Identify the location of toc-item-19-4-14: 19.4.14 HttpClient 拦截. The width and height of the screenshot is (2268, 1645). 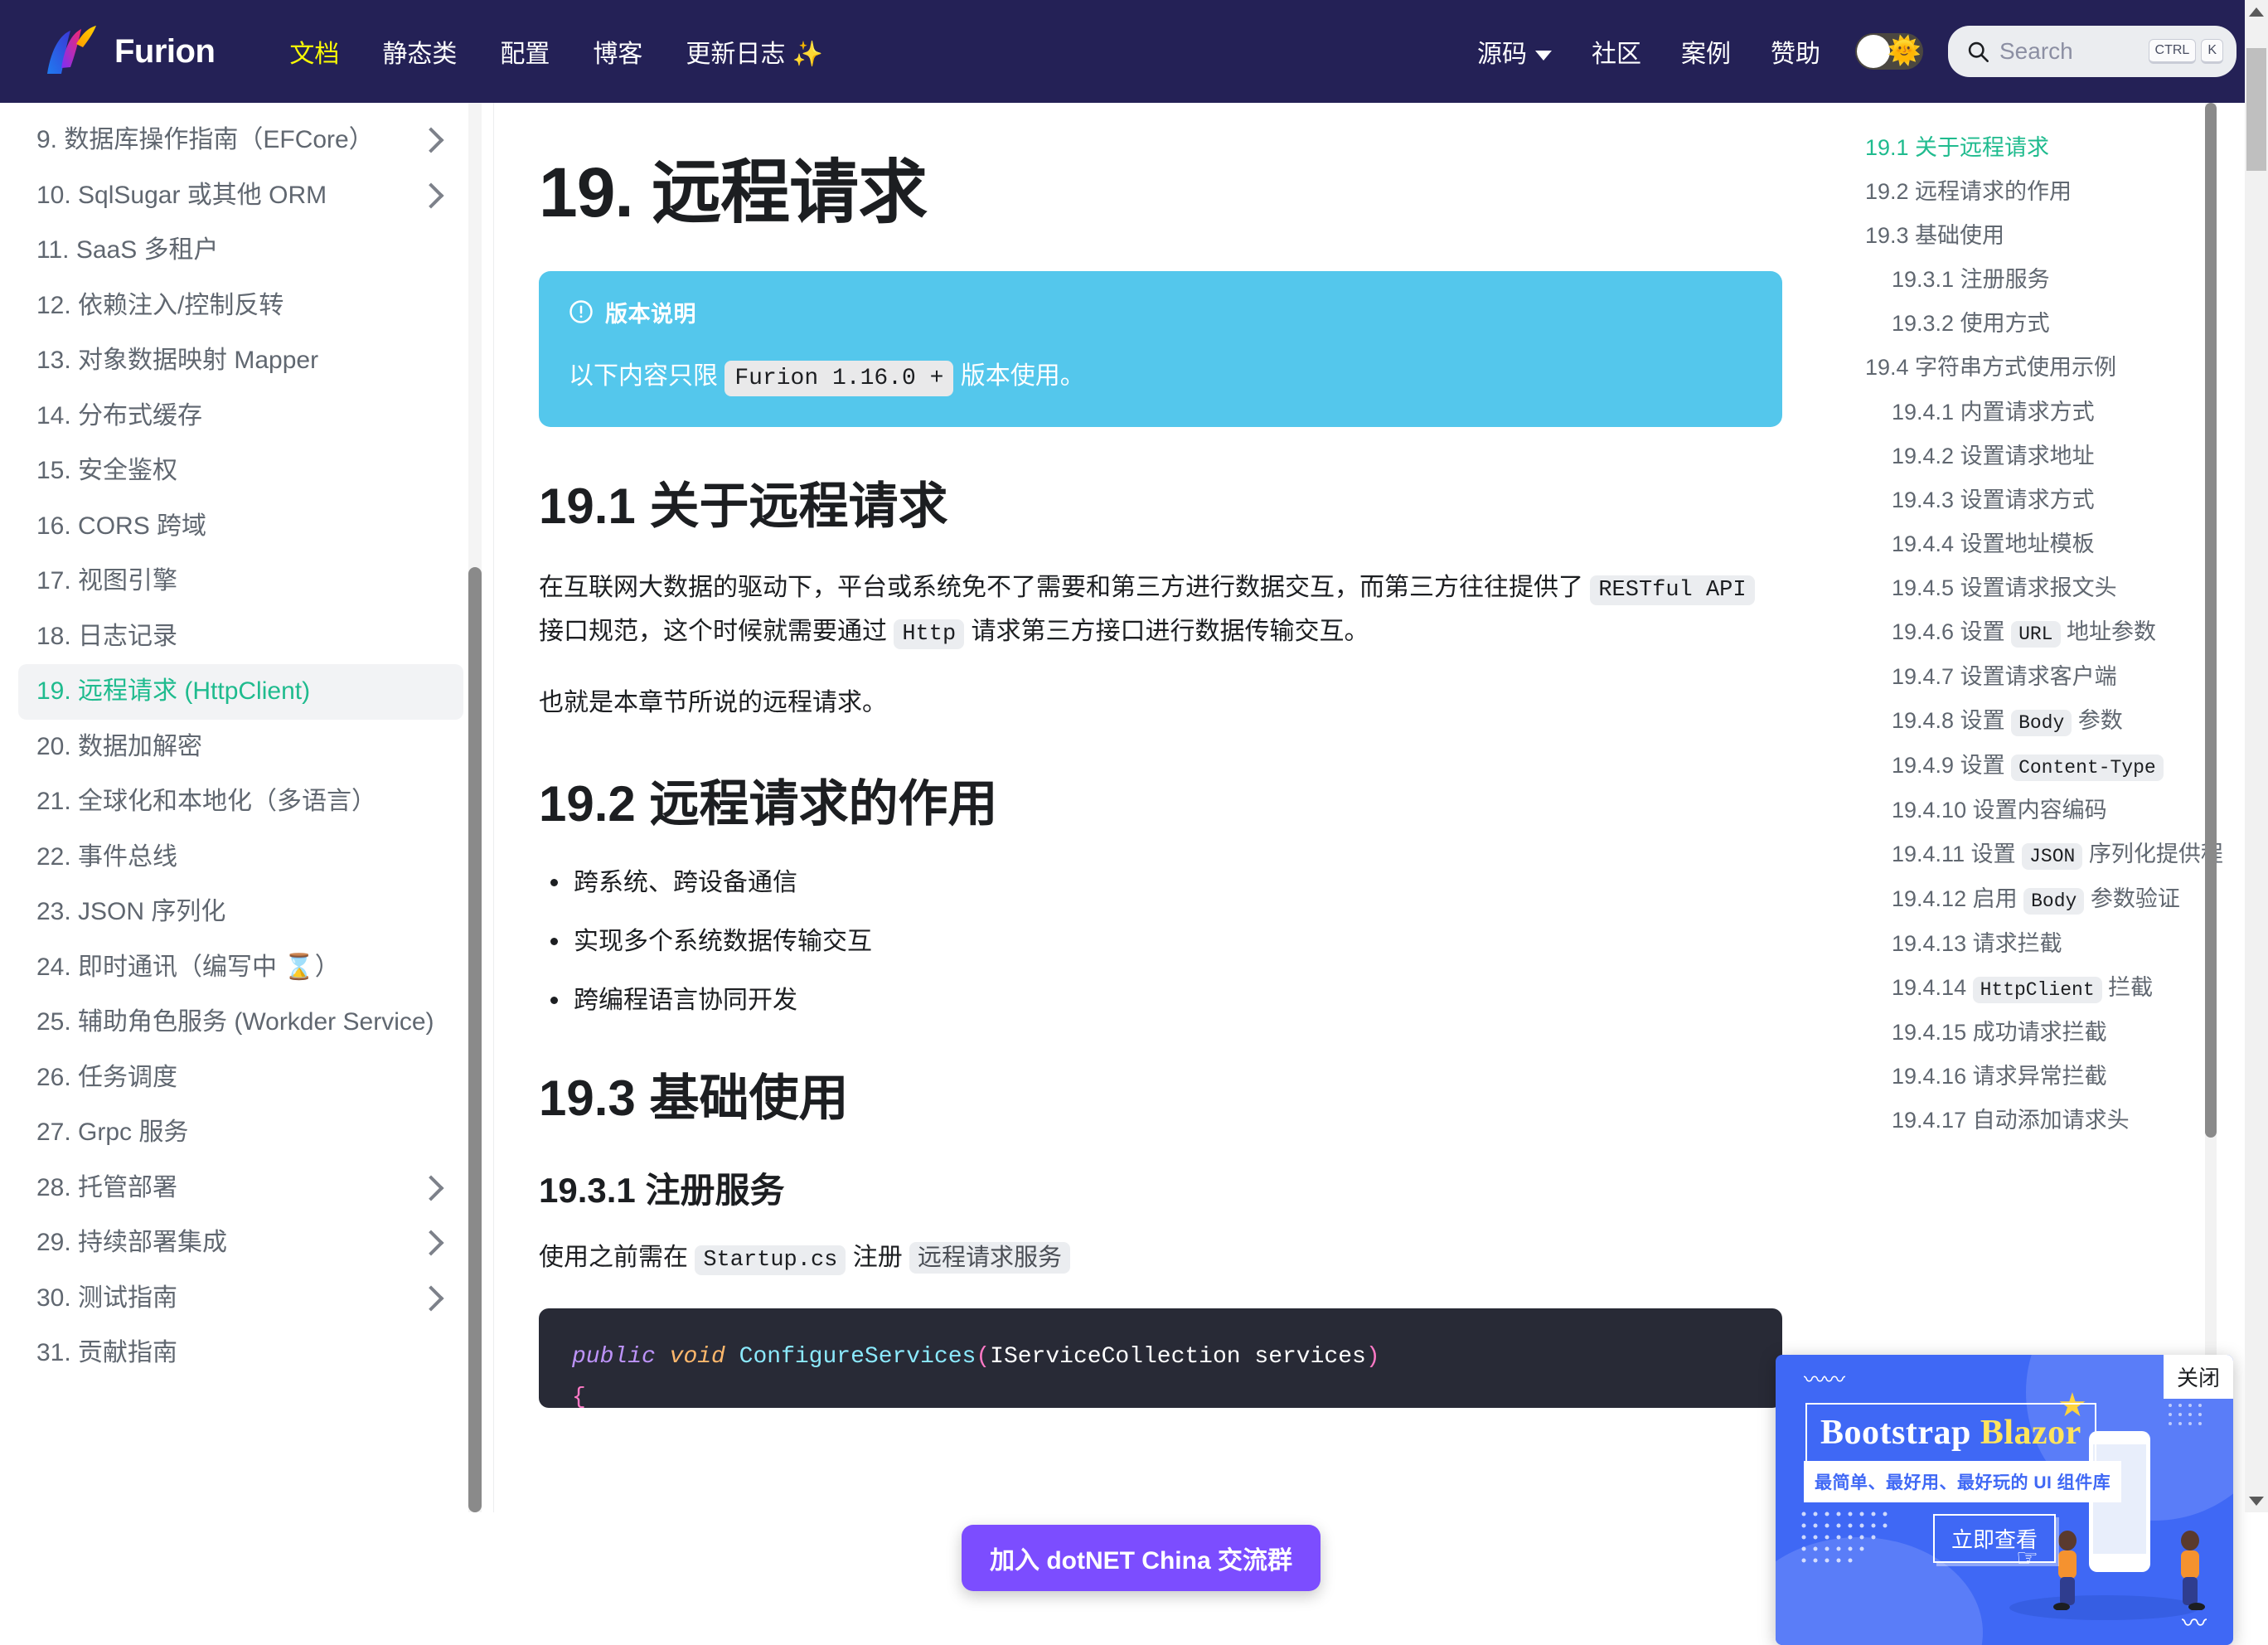
(2037, 988).